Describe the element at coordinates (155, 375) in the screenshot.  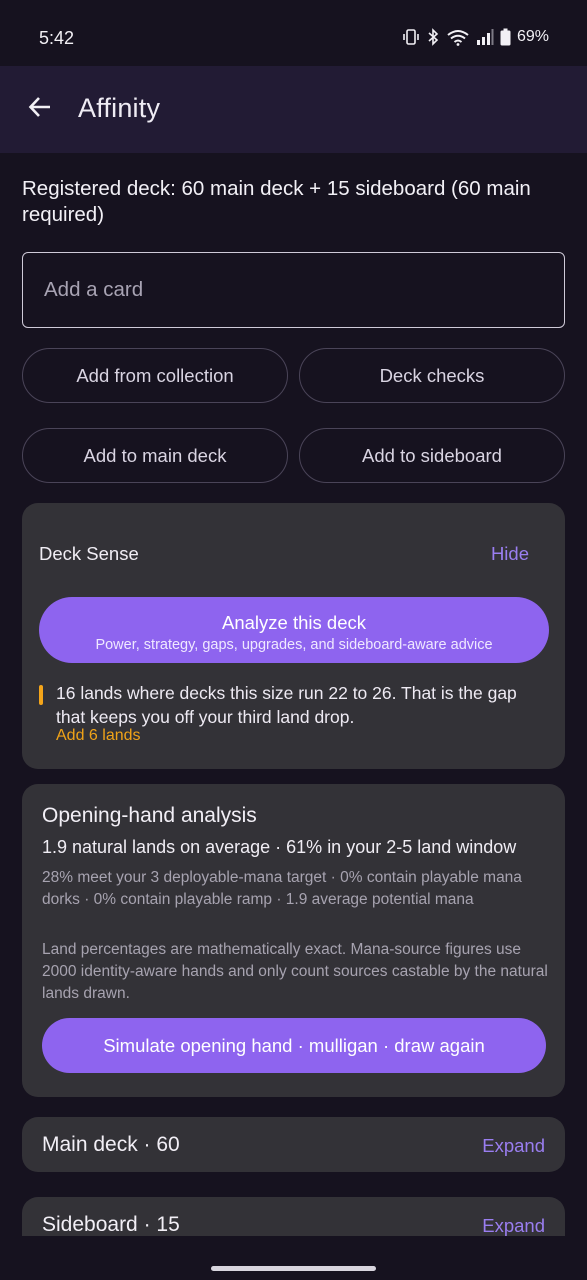
I see `add-from-collection-button: Add from collection` at that location.